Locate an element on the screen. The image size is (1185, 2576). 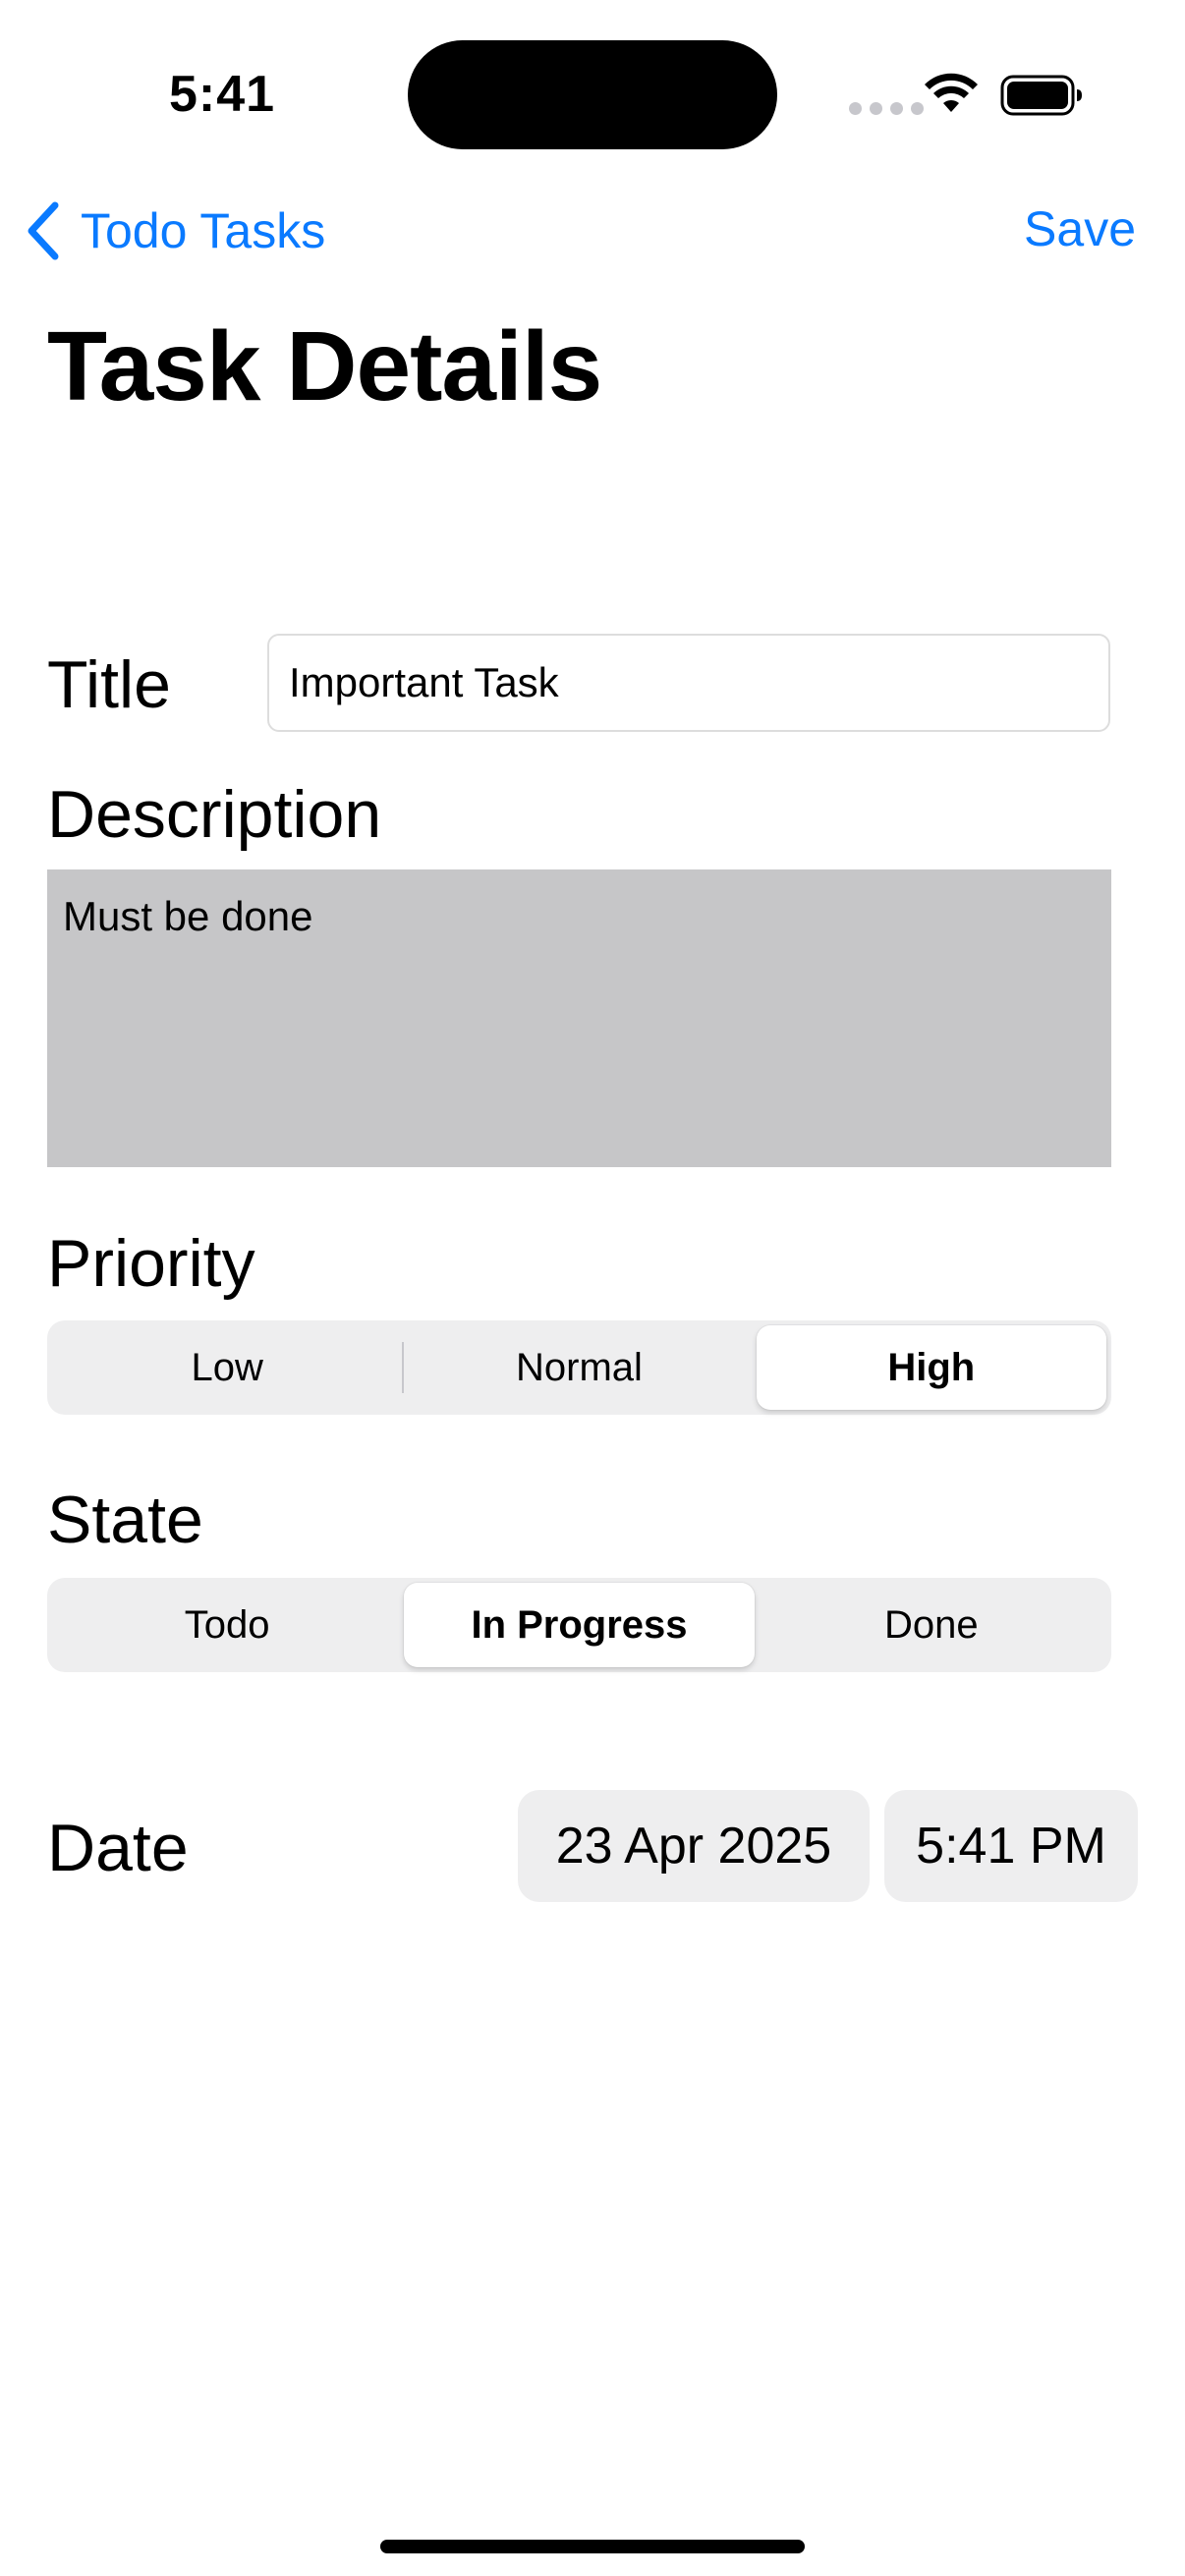
time-picker-button: 5:41 PM is located at coordinates (1011, 1846).